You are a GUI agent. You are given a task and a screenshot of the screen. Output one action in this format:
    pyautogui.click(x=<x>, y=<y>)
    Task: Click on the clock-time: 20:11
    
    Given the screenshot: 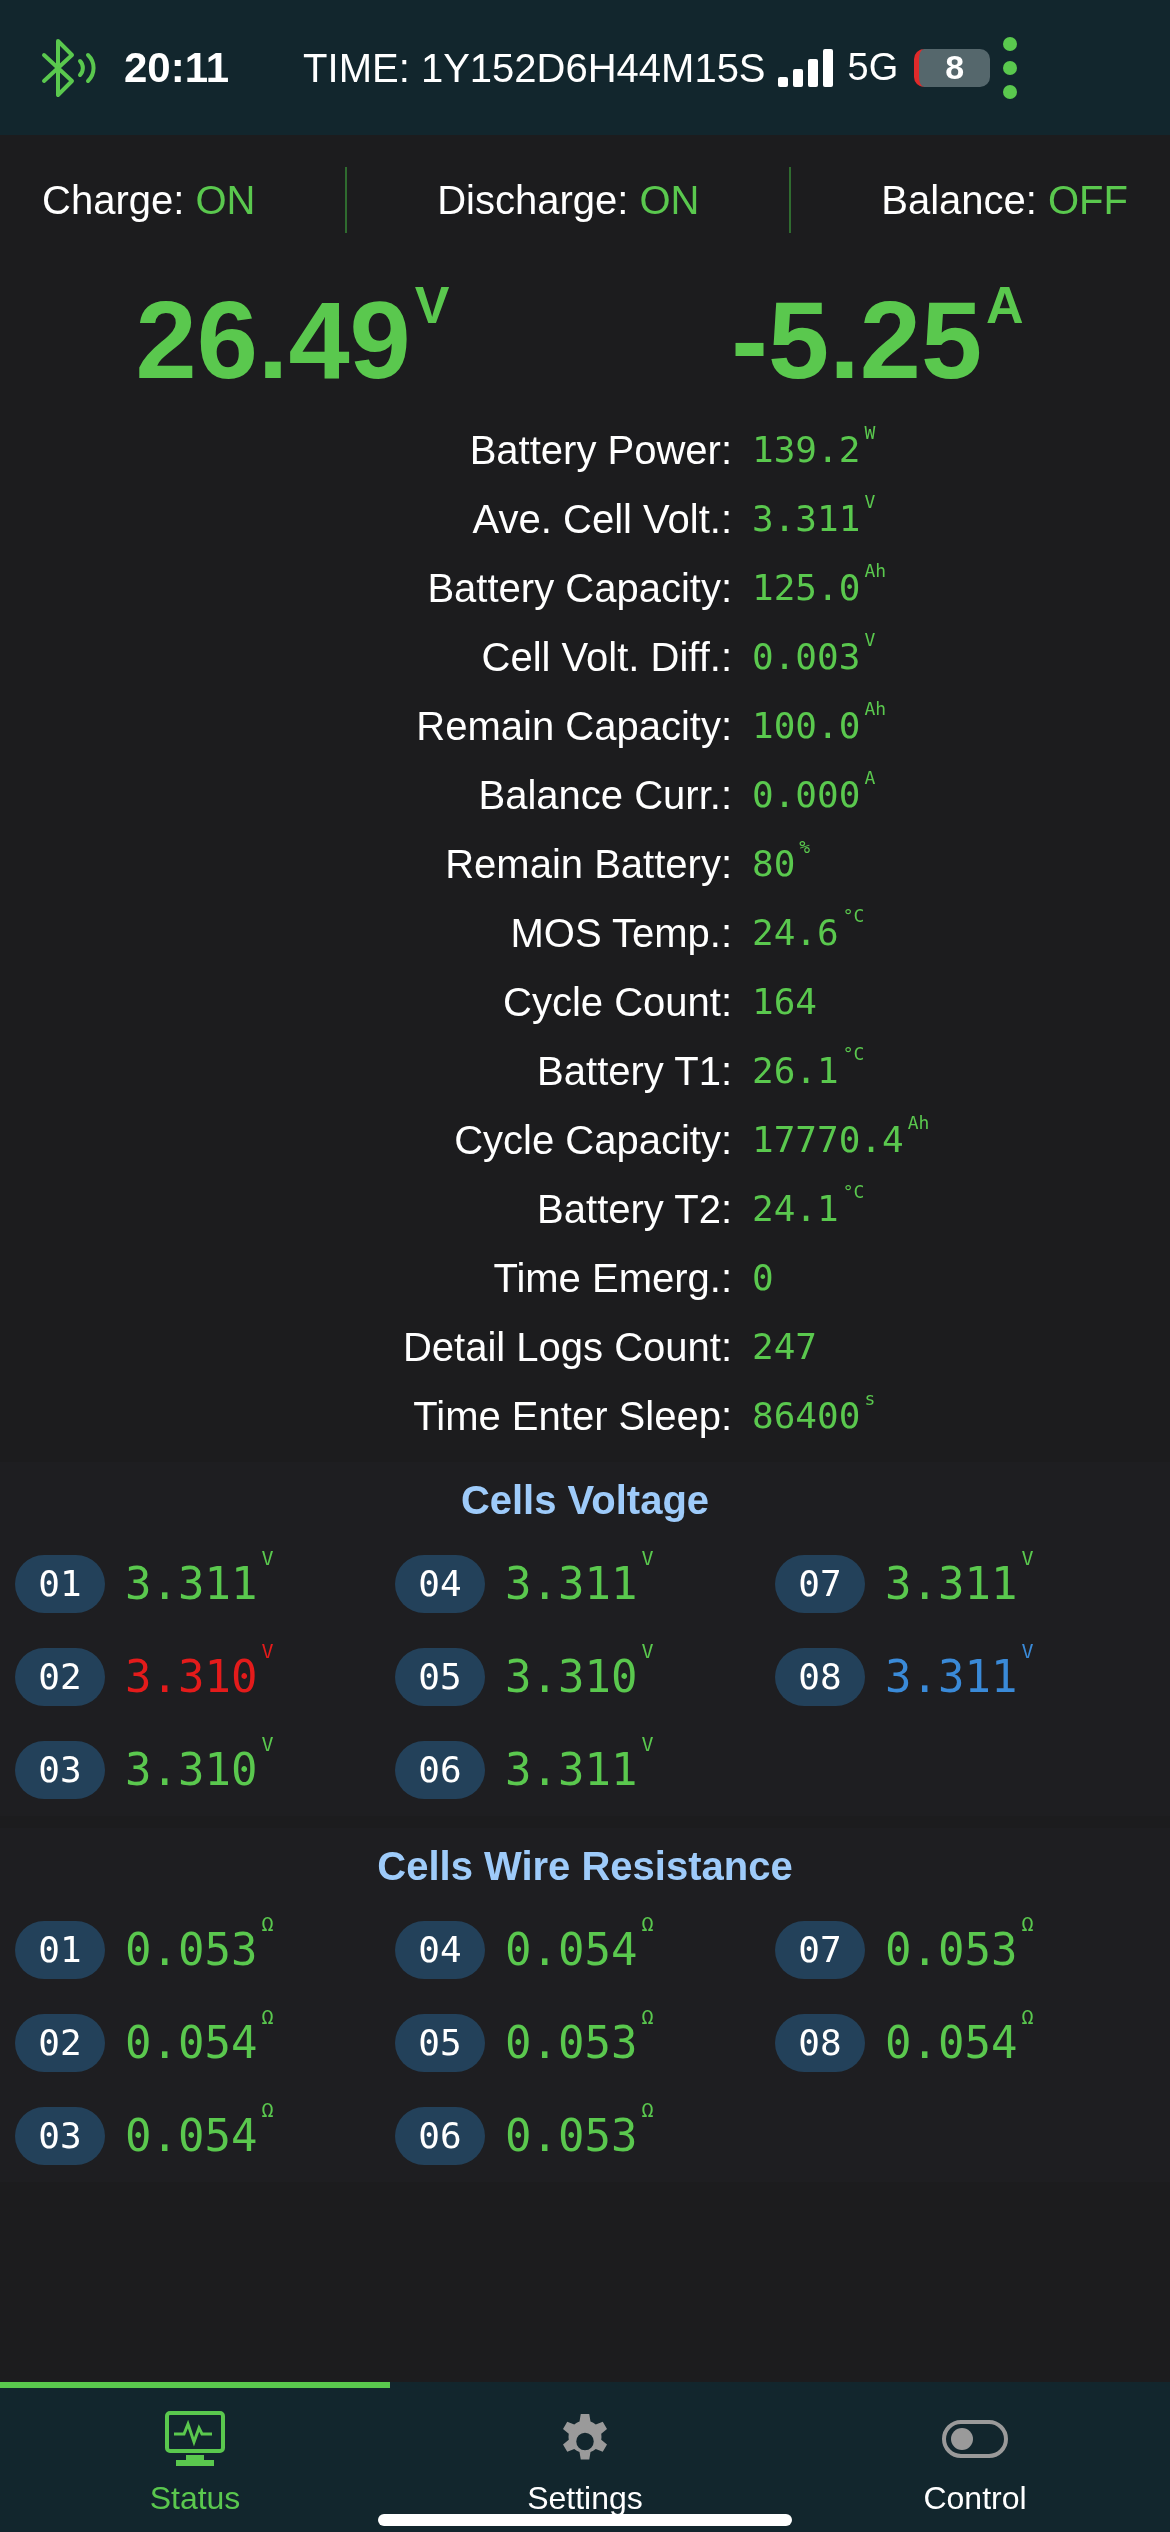 What is the action you would take?
    pyautogui.click(x=177, y=68)
    